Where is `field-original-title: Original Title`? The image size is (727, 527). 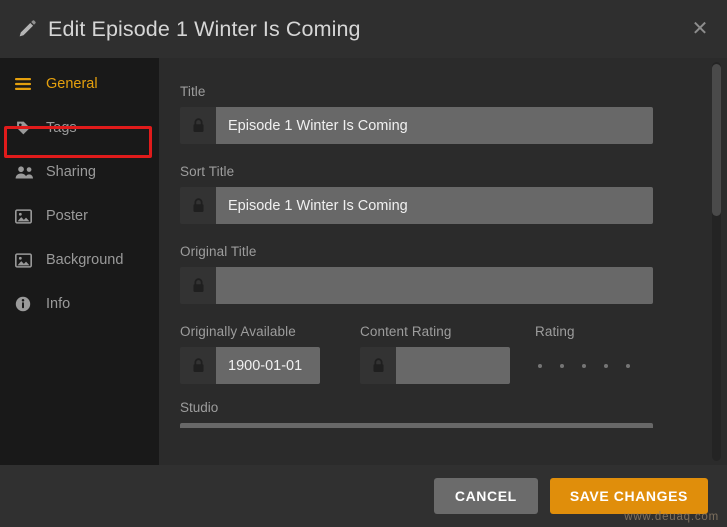 field-original-title: Original Title is located at coordinates (436, 274).